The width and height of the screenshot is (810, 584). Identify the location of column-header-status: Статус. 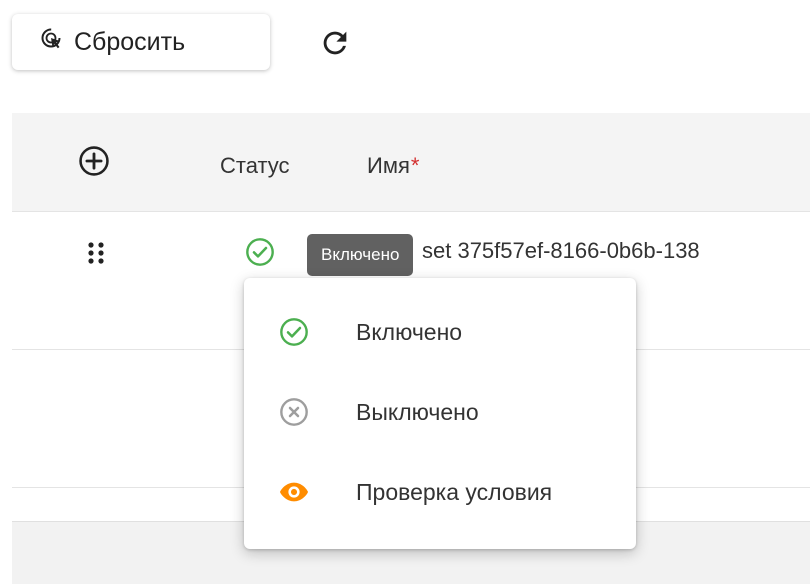
(255, 166).